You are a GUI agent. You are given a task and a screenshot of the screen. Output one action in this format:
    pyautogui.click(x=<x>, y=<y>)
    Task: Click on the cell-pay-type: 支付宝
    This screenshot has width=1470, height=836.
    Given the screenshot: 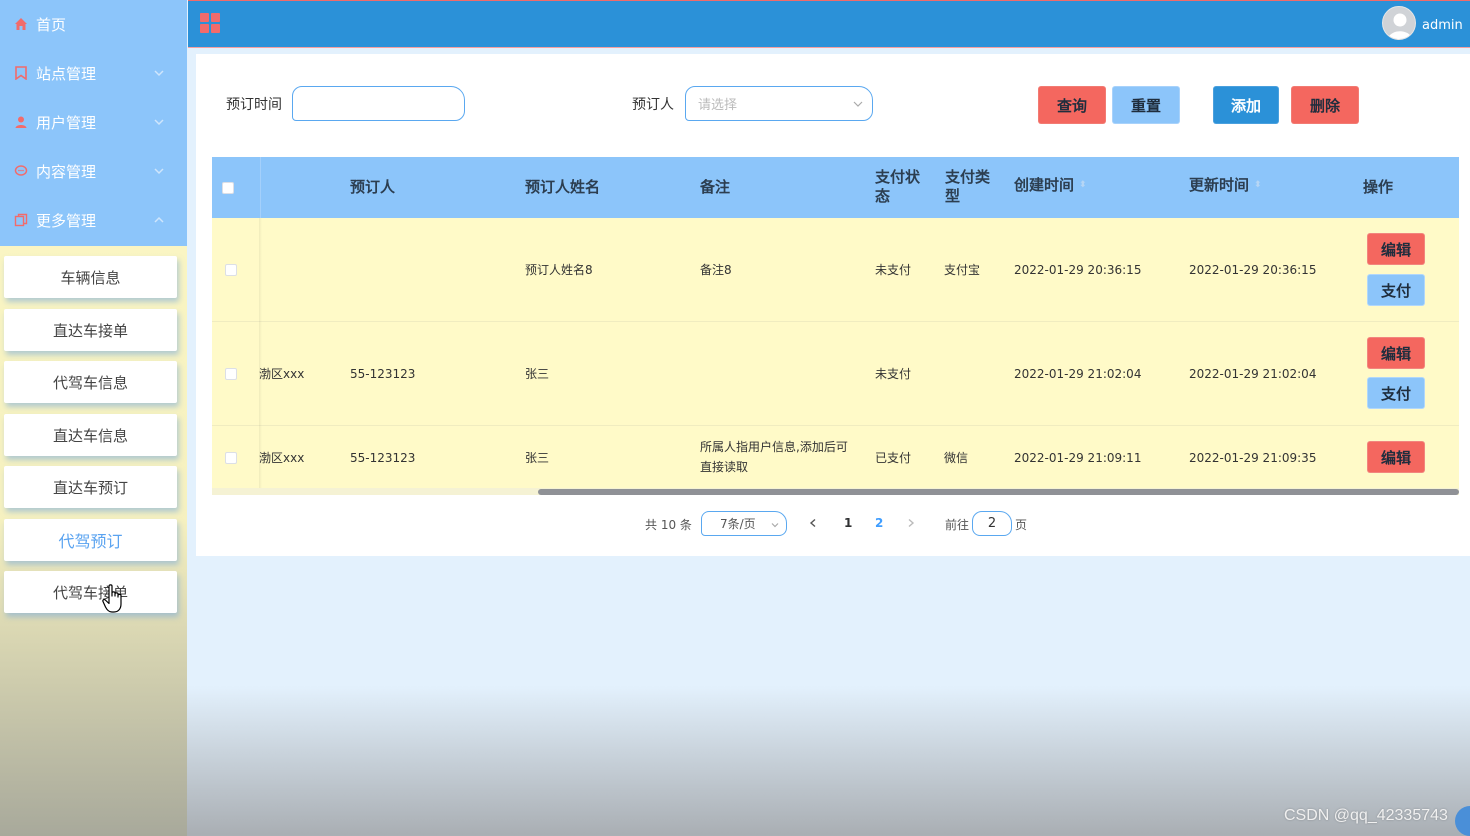 What is the action you would take?
    pyautogui.click(x=962, y=270)
    